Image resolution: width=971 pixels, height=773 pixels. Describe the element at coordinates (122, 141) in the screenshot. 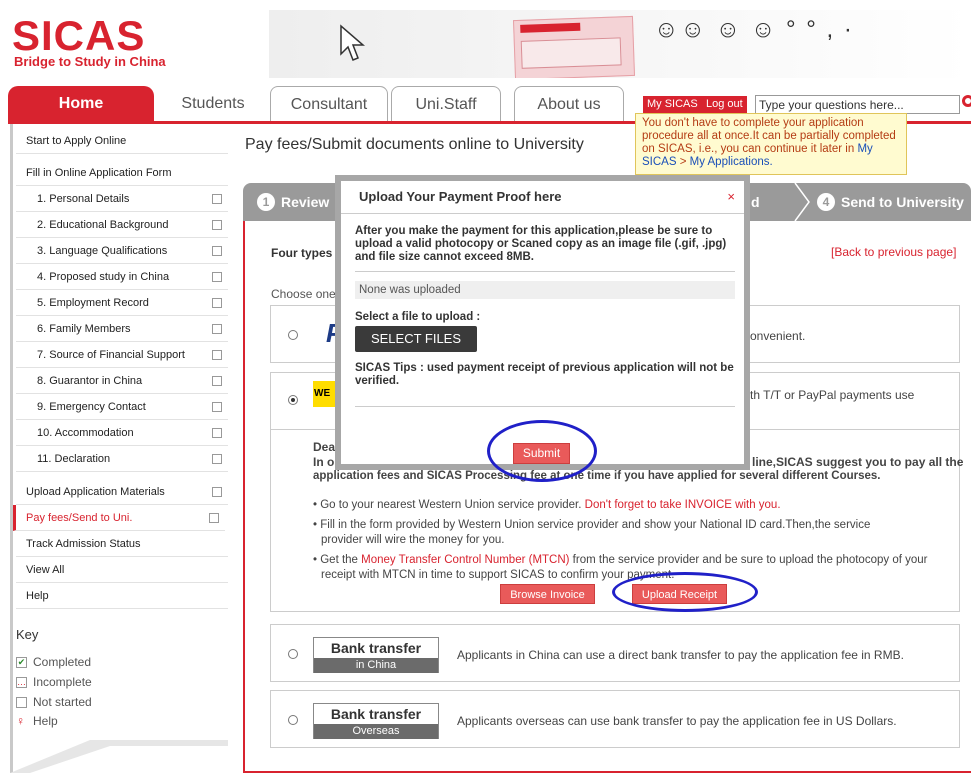

I see `sidebar-item-start: Start to Apply Online` at that location.